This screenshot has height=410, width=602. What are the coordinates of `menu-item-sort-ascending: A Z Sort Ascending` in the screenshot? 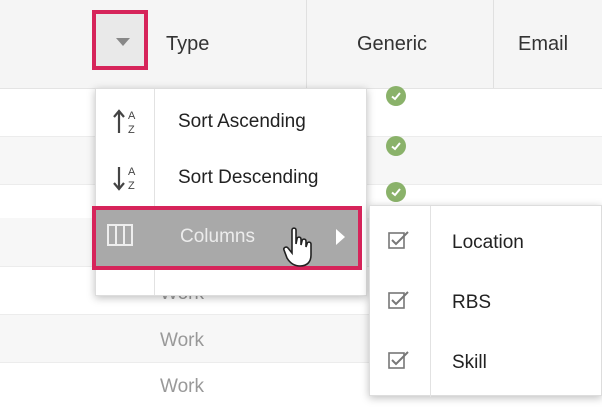 It's located at (231, 122).